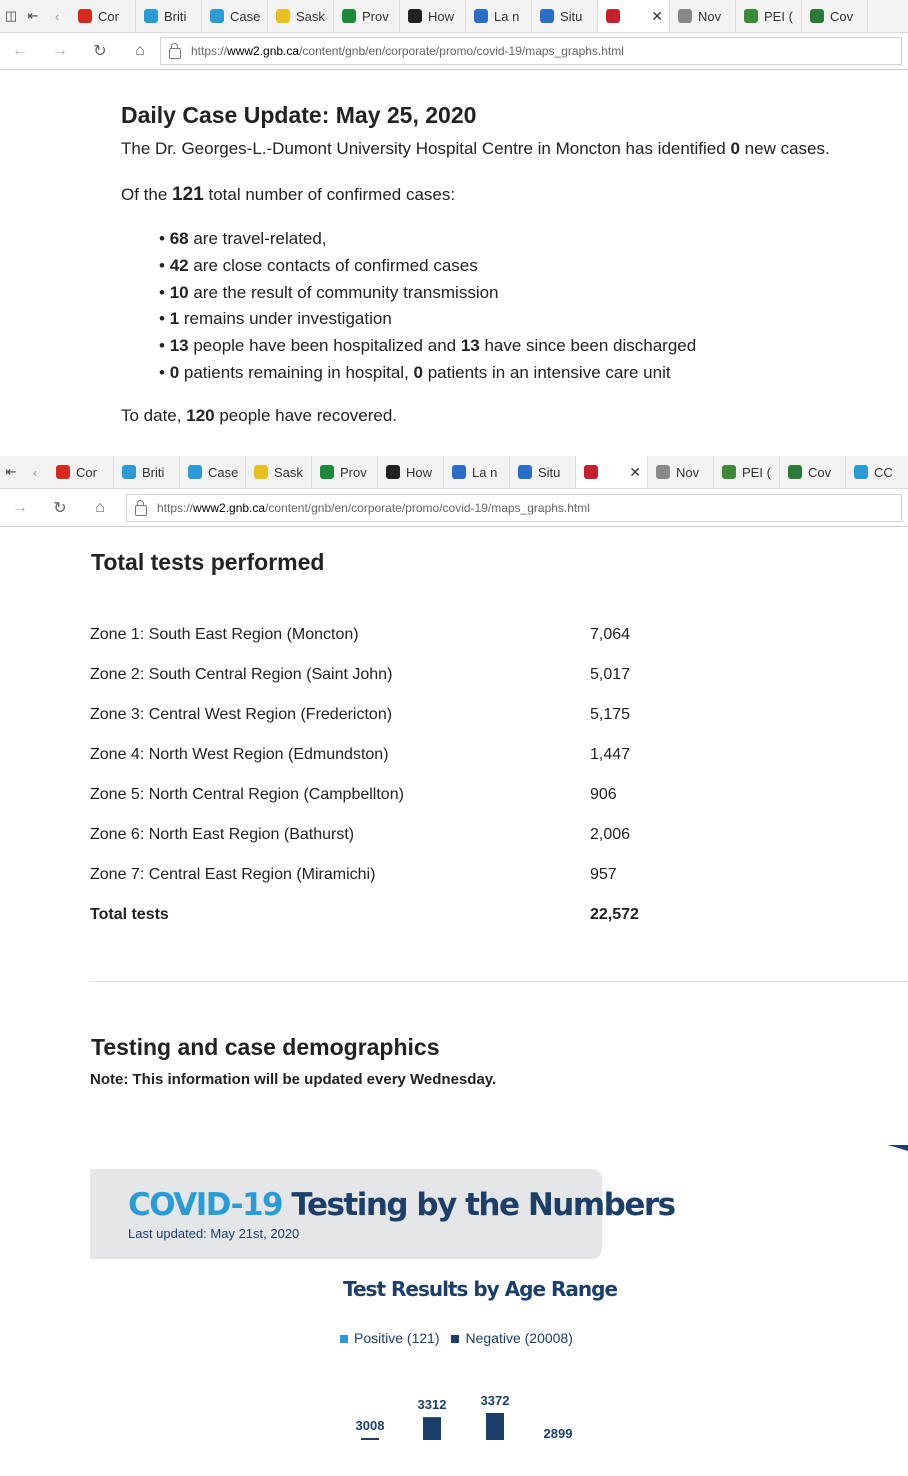 The height and width of the screenshot is (1476, 908). Describe the element at coordinates (263, 51) in the screenshot. I see `url-host: www2.gnb.ca` at that location.